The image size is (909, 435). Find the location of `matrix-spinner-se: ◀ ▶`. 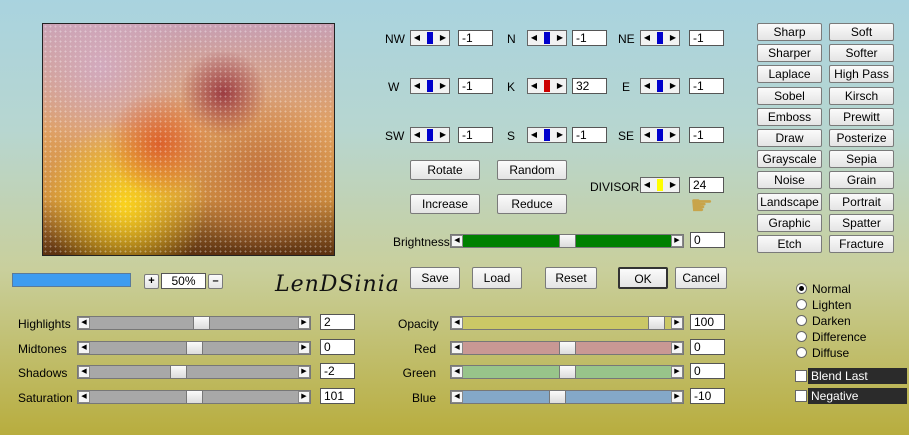

matrix-spinner-se: ◀ ▶ is located at coordinates (660, 135).